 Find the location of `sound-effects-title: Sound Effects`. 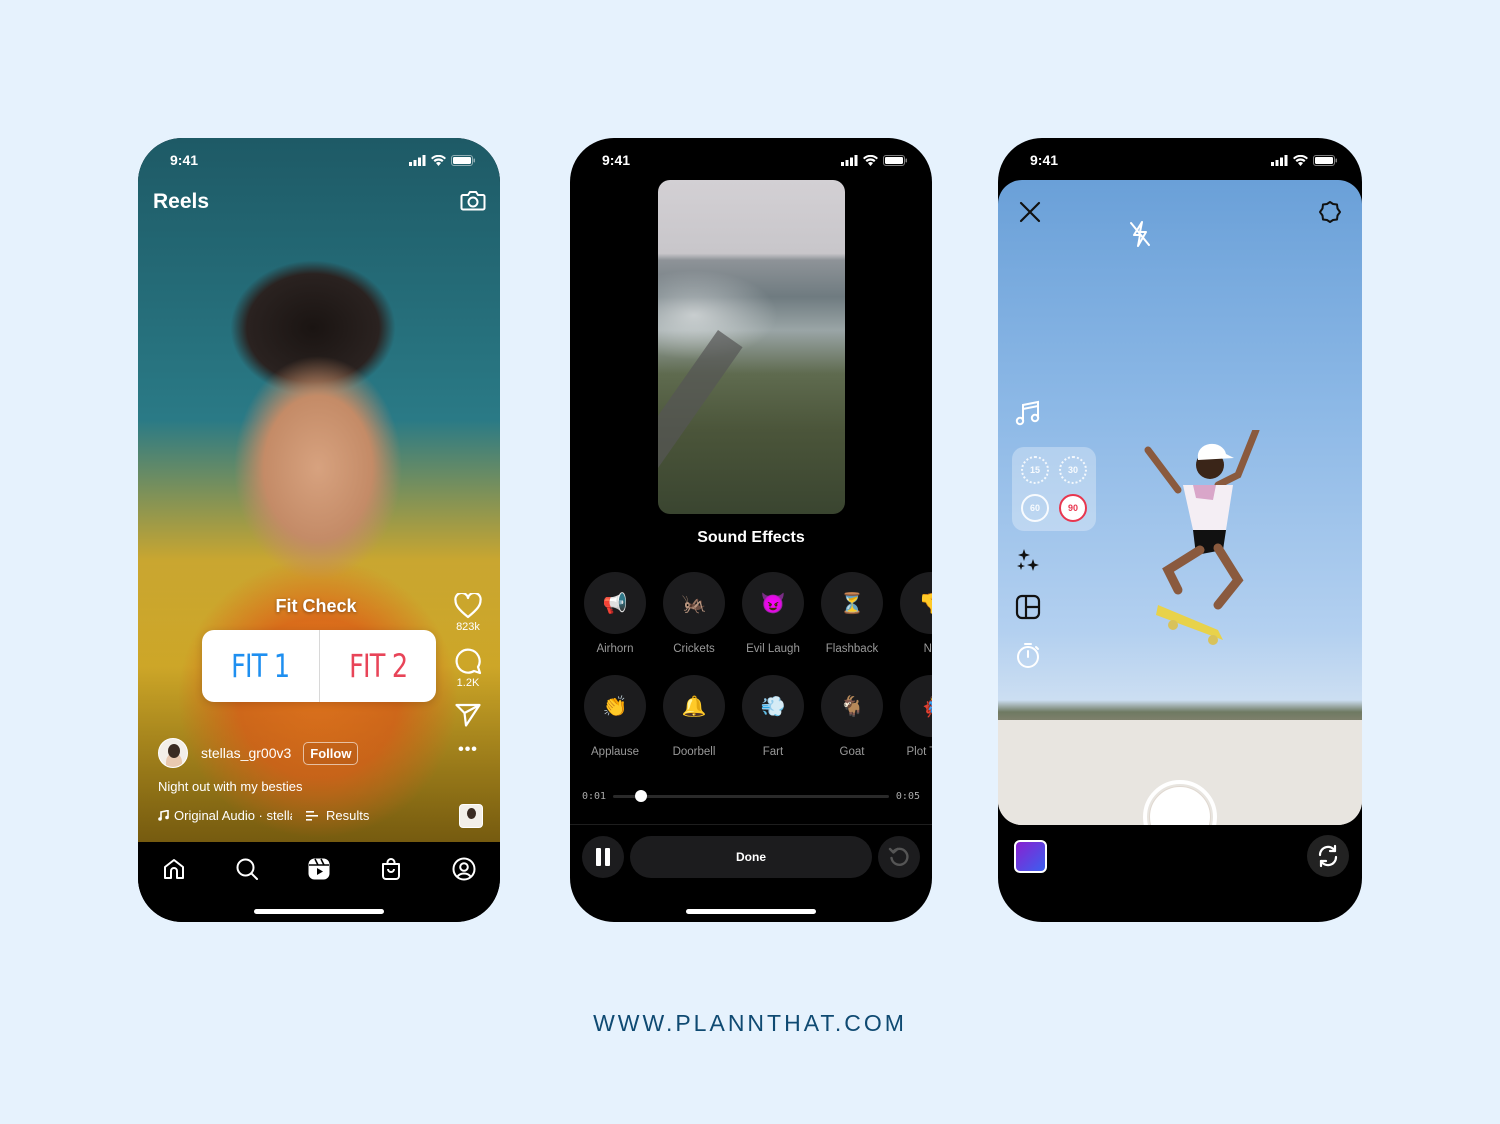

sound-effects-title: Sound Effects is located at coordinates (751, 537).